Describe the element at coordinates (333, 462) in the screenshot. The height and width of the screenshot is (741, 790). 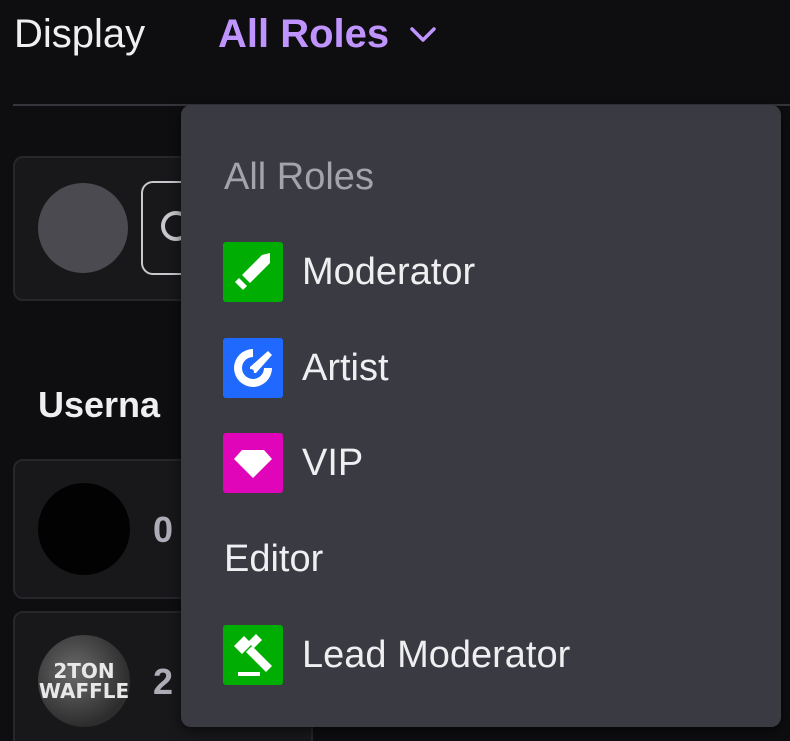
I see `menu-option-label: VIP` at that location.